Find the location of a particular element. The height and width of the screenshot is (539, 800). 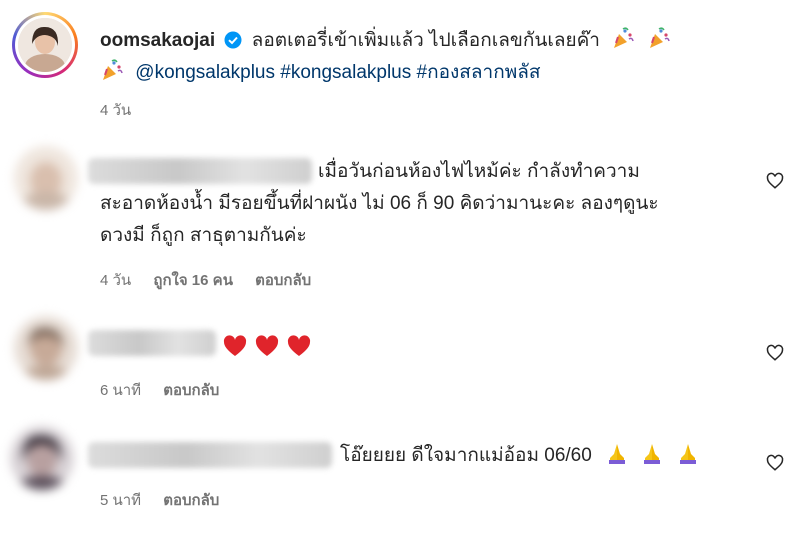

comment-meta: 4 วัน ถูกใจ 16 คน ตอบกลับ is located at coordinates (214, 280).